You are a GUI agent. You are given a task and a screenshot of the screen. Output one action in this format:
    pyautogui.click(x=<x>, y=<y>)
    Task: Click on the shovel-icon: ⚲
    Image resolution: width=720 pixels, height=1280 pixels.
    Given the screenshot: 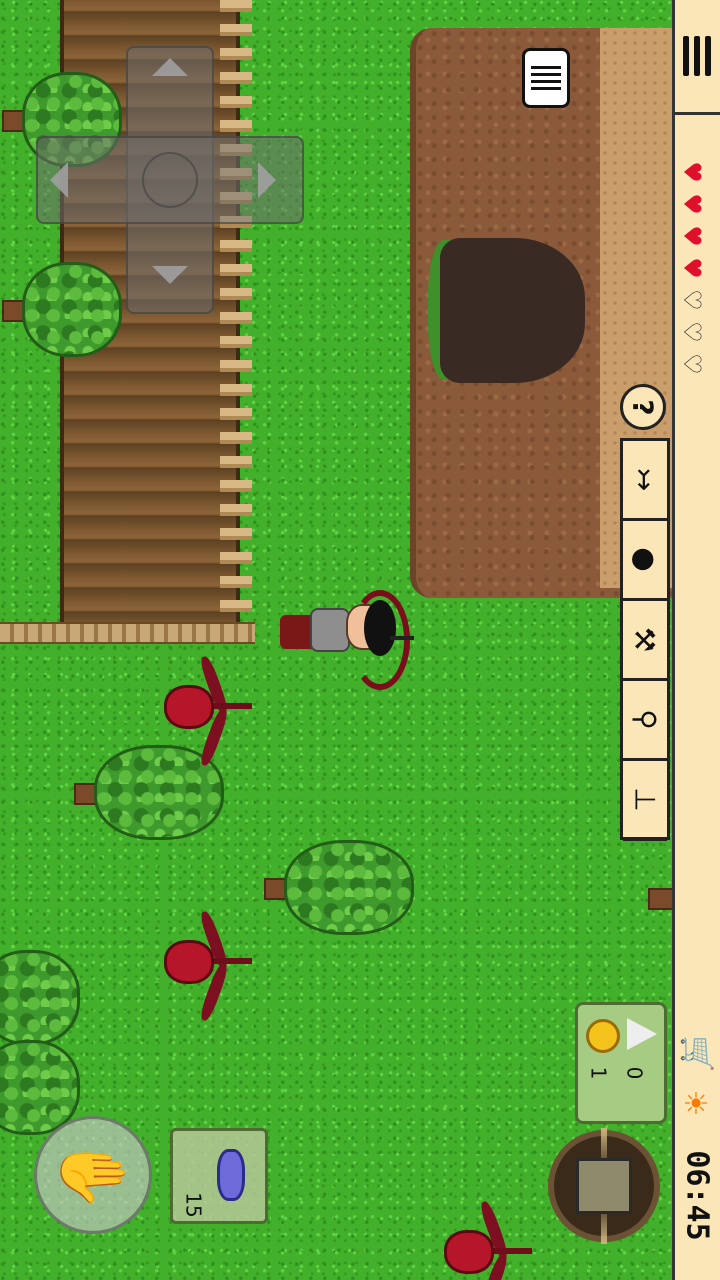 What is the action you would take?
    pyautogui.click(x=645, y=719)
    